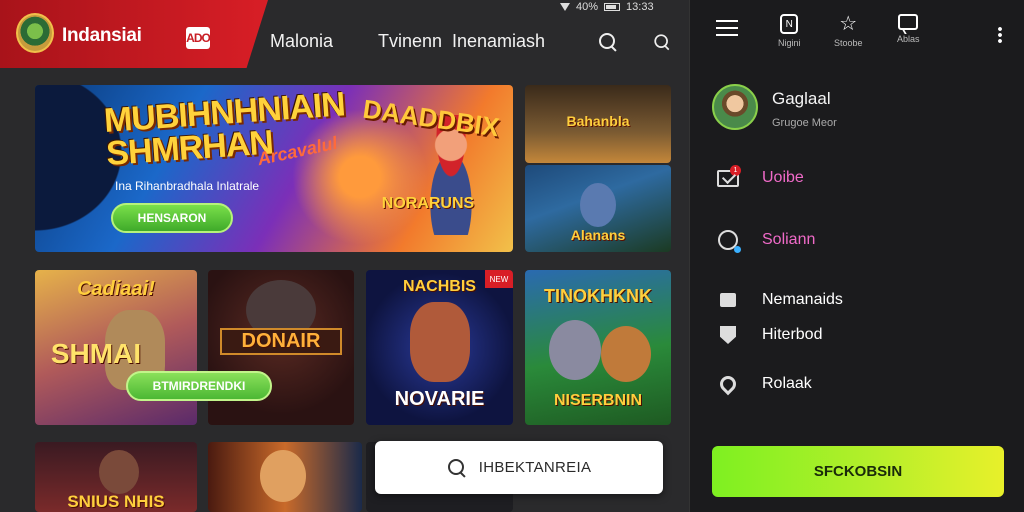 The image size is (1024, 512). What do you see at coordinates (792, 334) in the screenshot?
I see `panel-menu-label: Hiterbod` at bounding box center [792, 334].